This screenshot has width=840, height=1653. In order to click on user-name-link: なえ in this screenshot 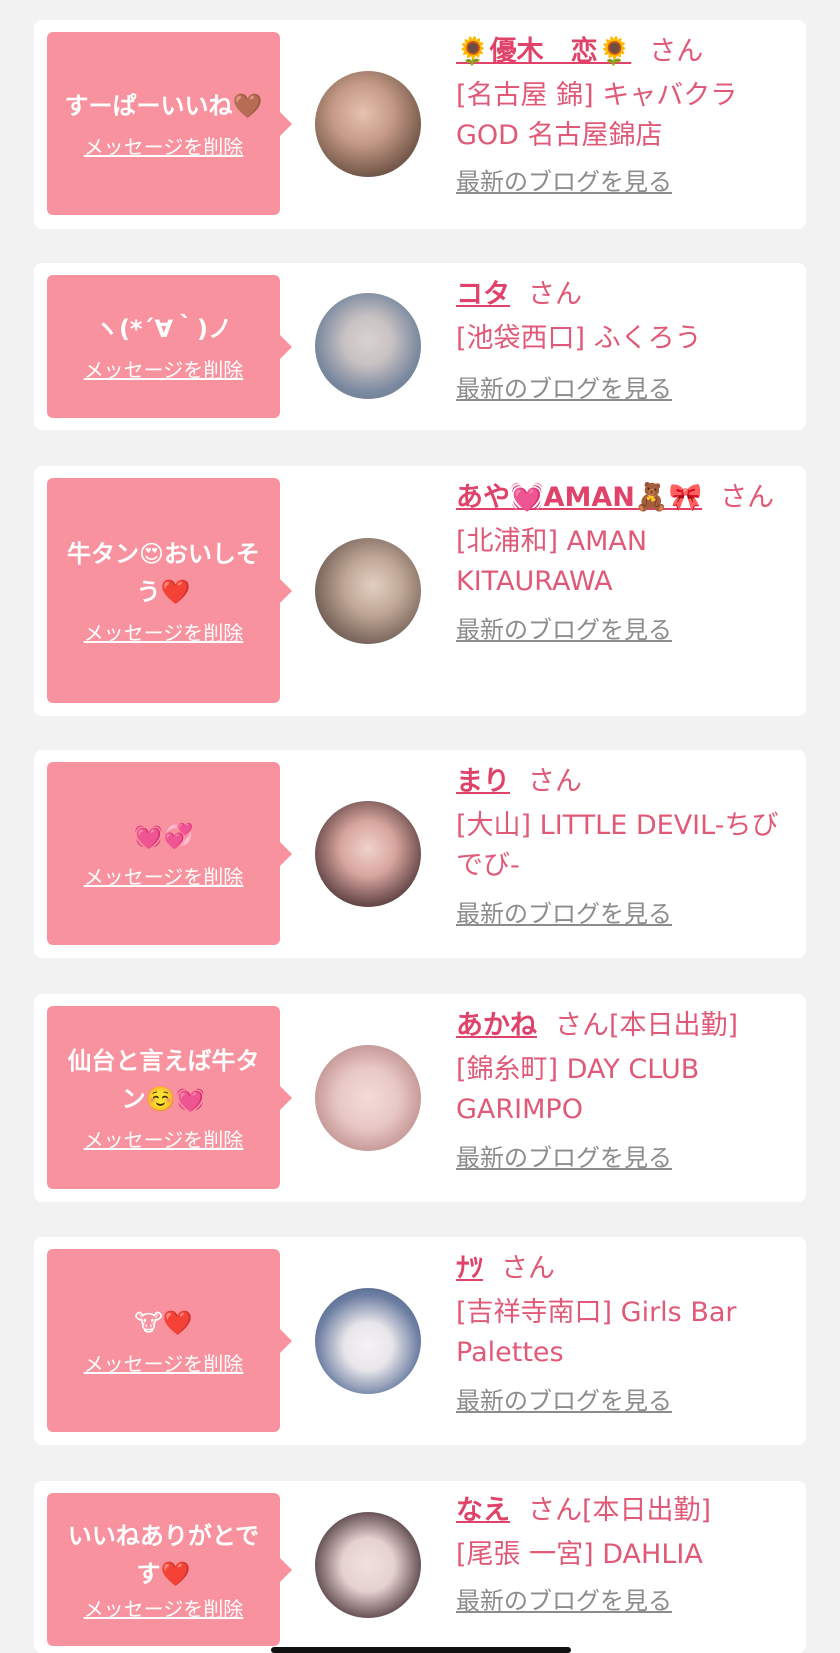, I will do `click(483, 1510)`.